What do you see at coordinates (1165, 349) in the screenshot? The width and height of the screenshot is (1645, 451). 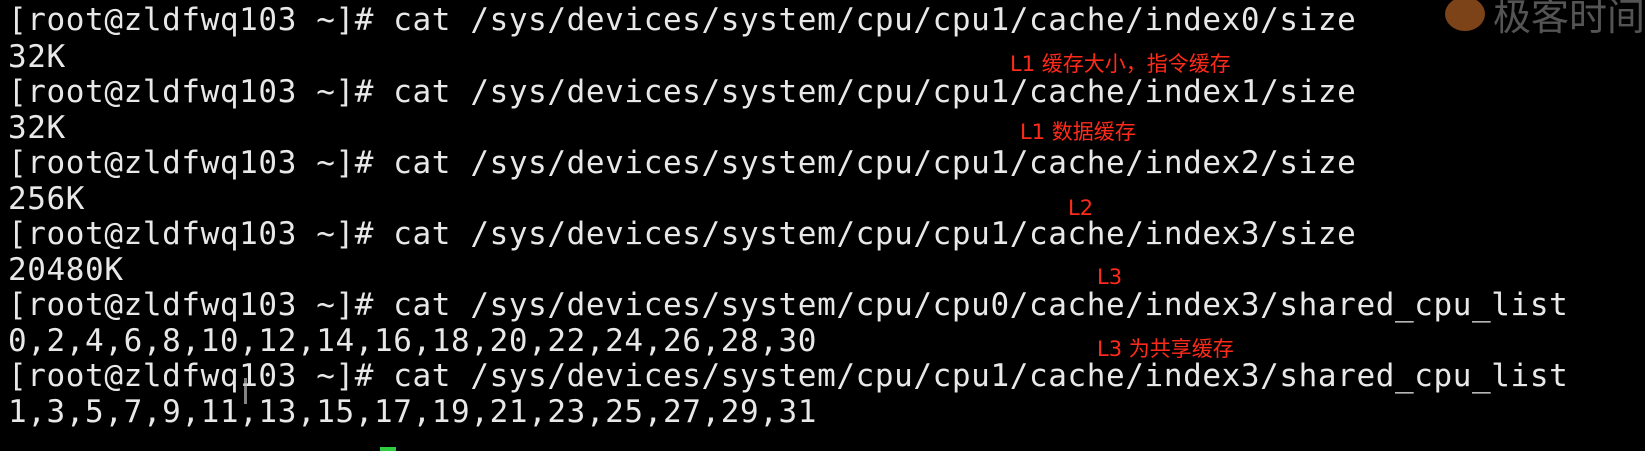 I see `annotation-l3-shared-cache: L3 为共享缓存` at bounding box center [1165, 349].